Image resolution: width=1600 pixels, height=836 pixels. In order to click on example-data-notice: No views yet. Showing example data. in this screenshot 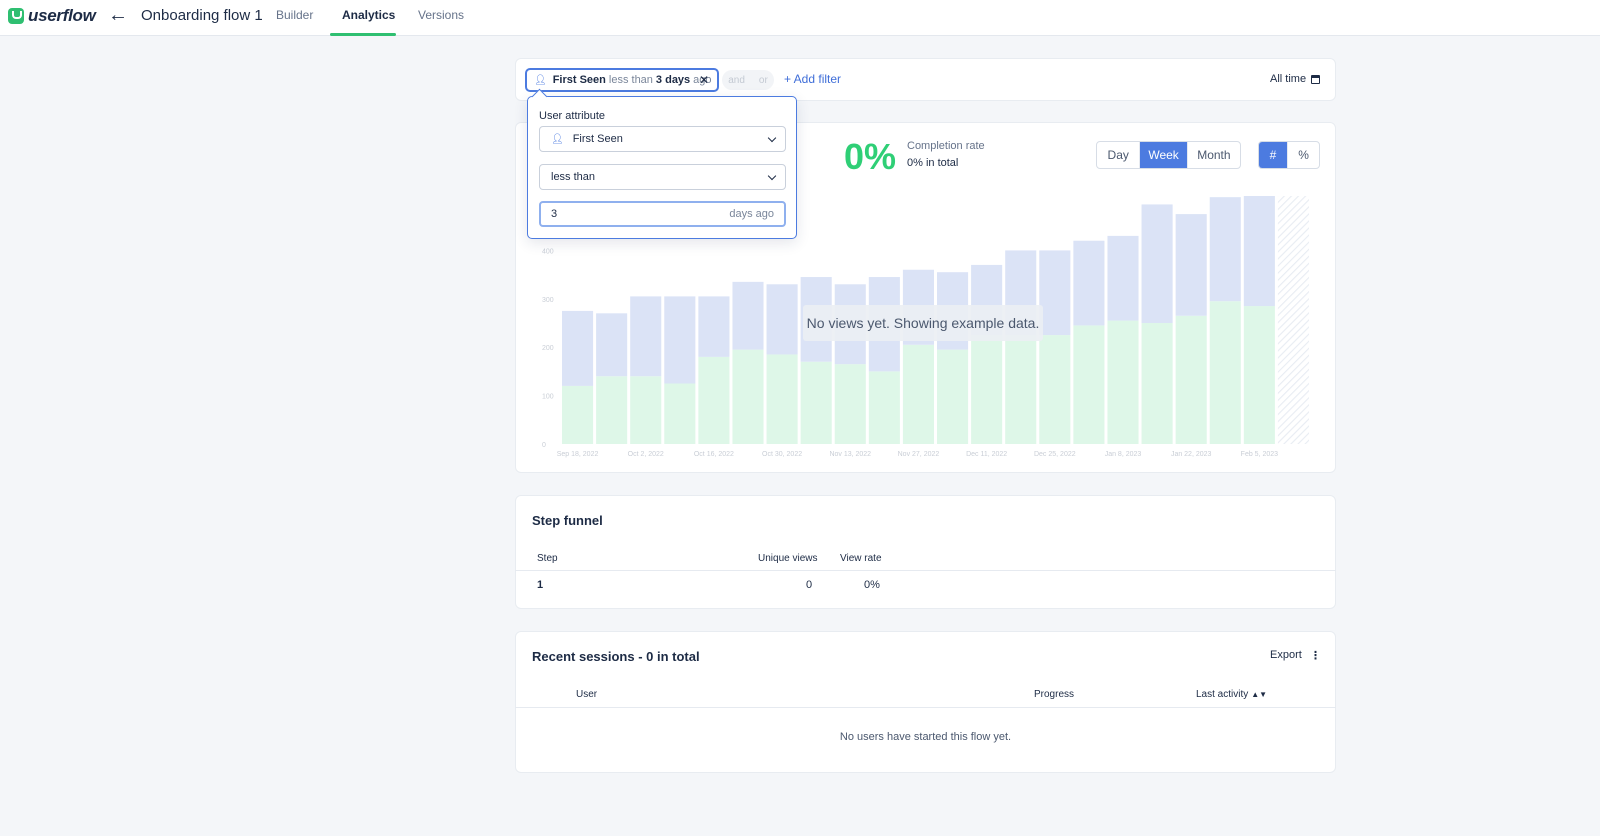, I will do `click(923, 323)`.